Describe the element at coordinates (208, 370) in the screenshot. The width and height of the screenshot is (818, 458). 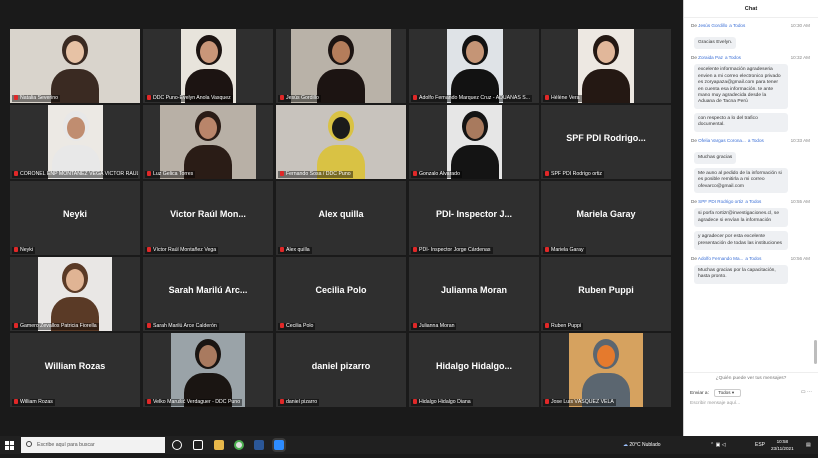
I see `participant-tile: Velko Marušić Verdaguer - DDC Puno` at that location.